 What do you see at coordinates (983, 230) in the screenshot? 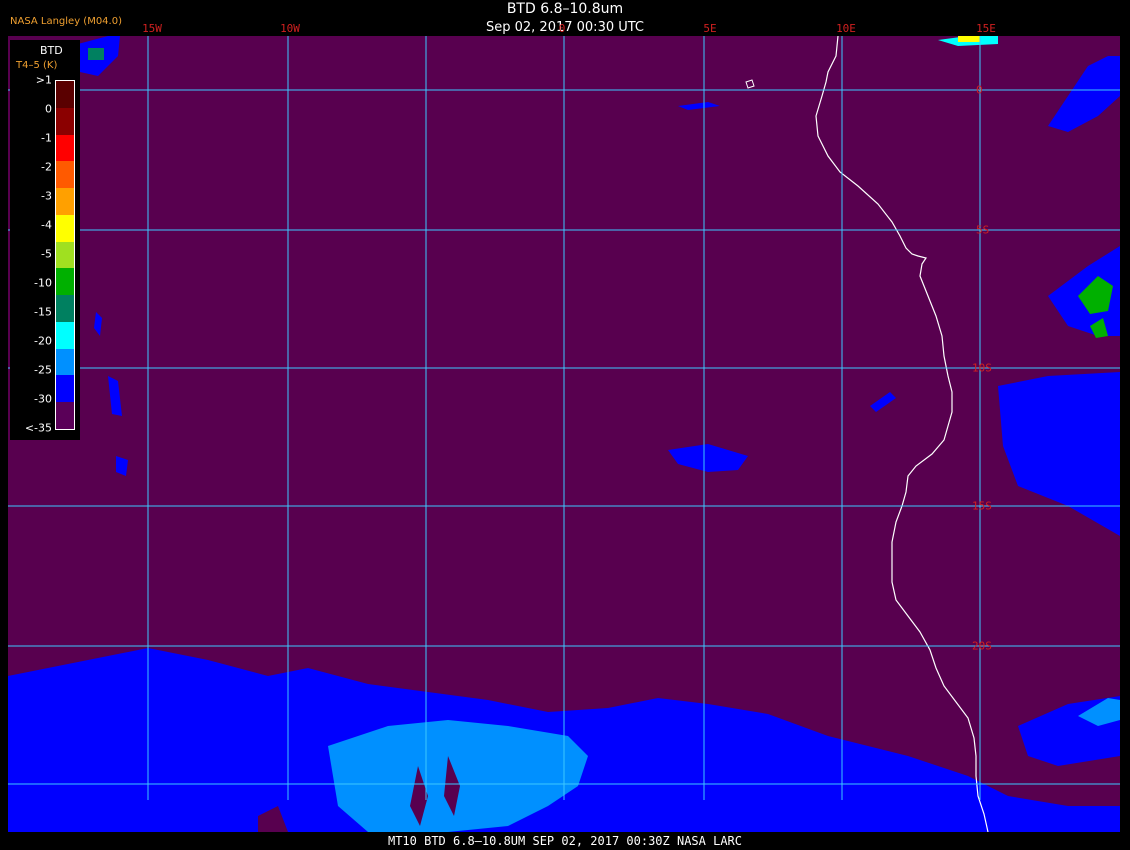
I see `lat-label-5s: 5S` at bounding box center [983, 230].